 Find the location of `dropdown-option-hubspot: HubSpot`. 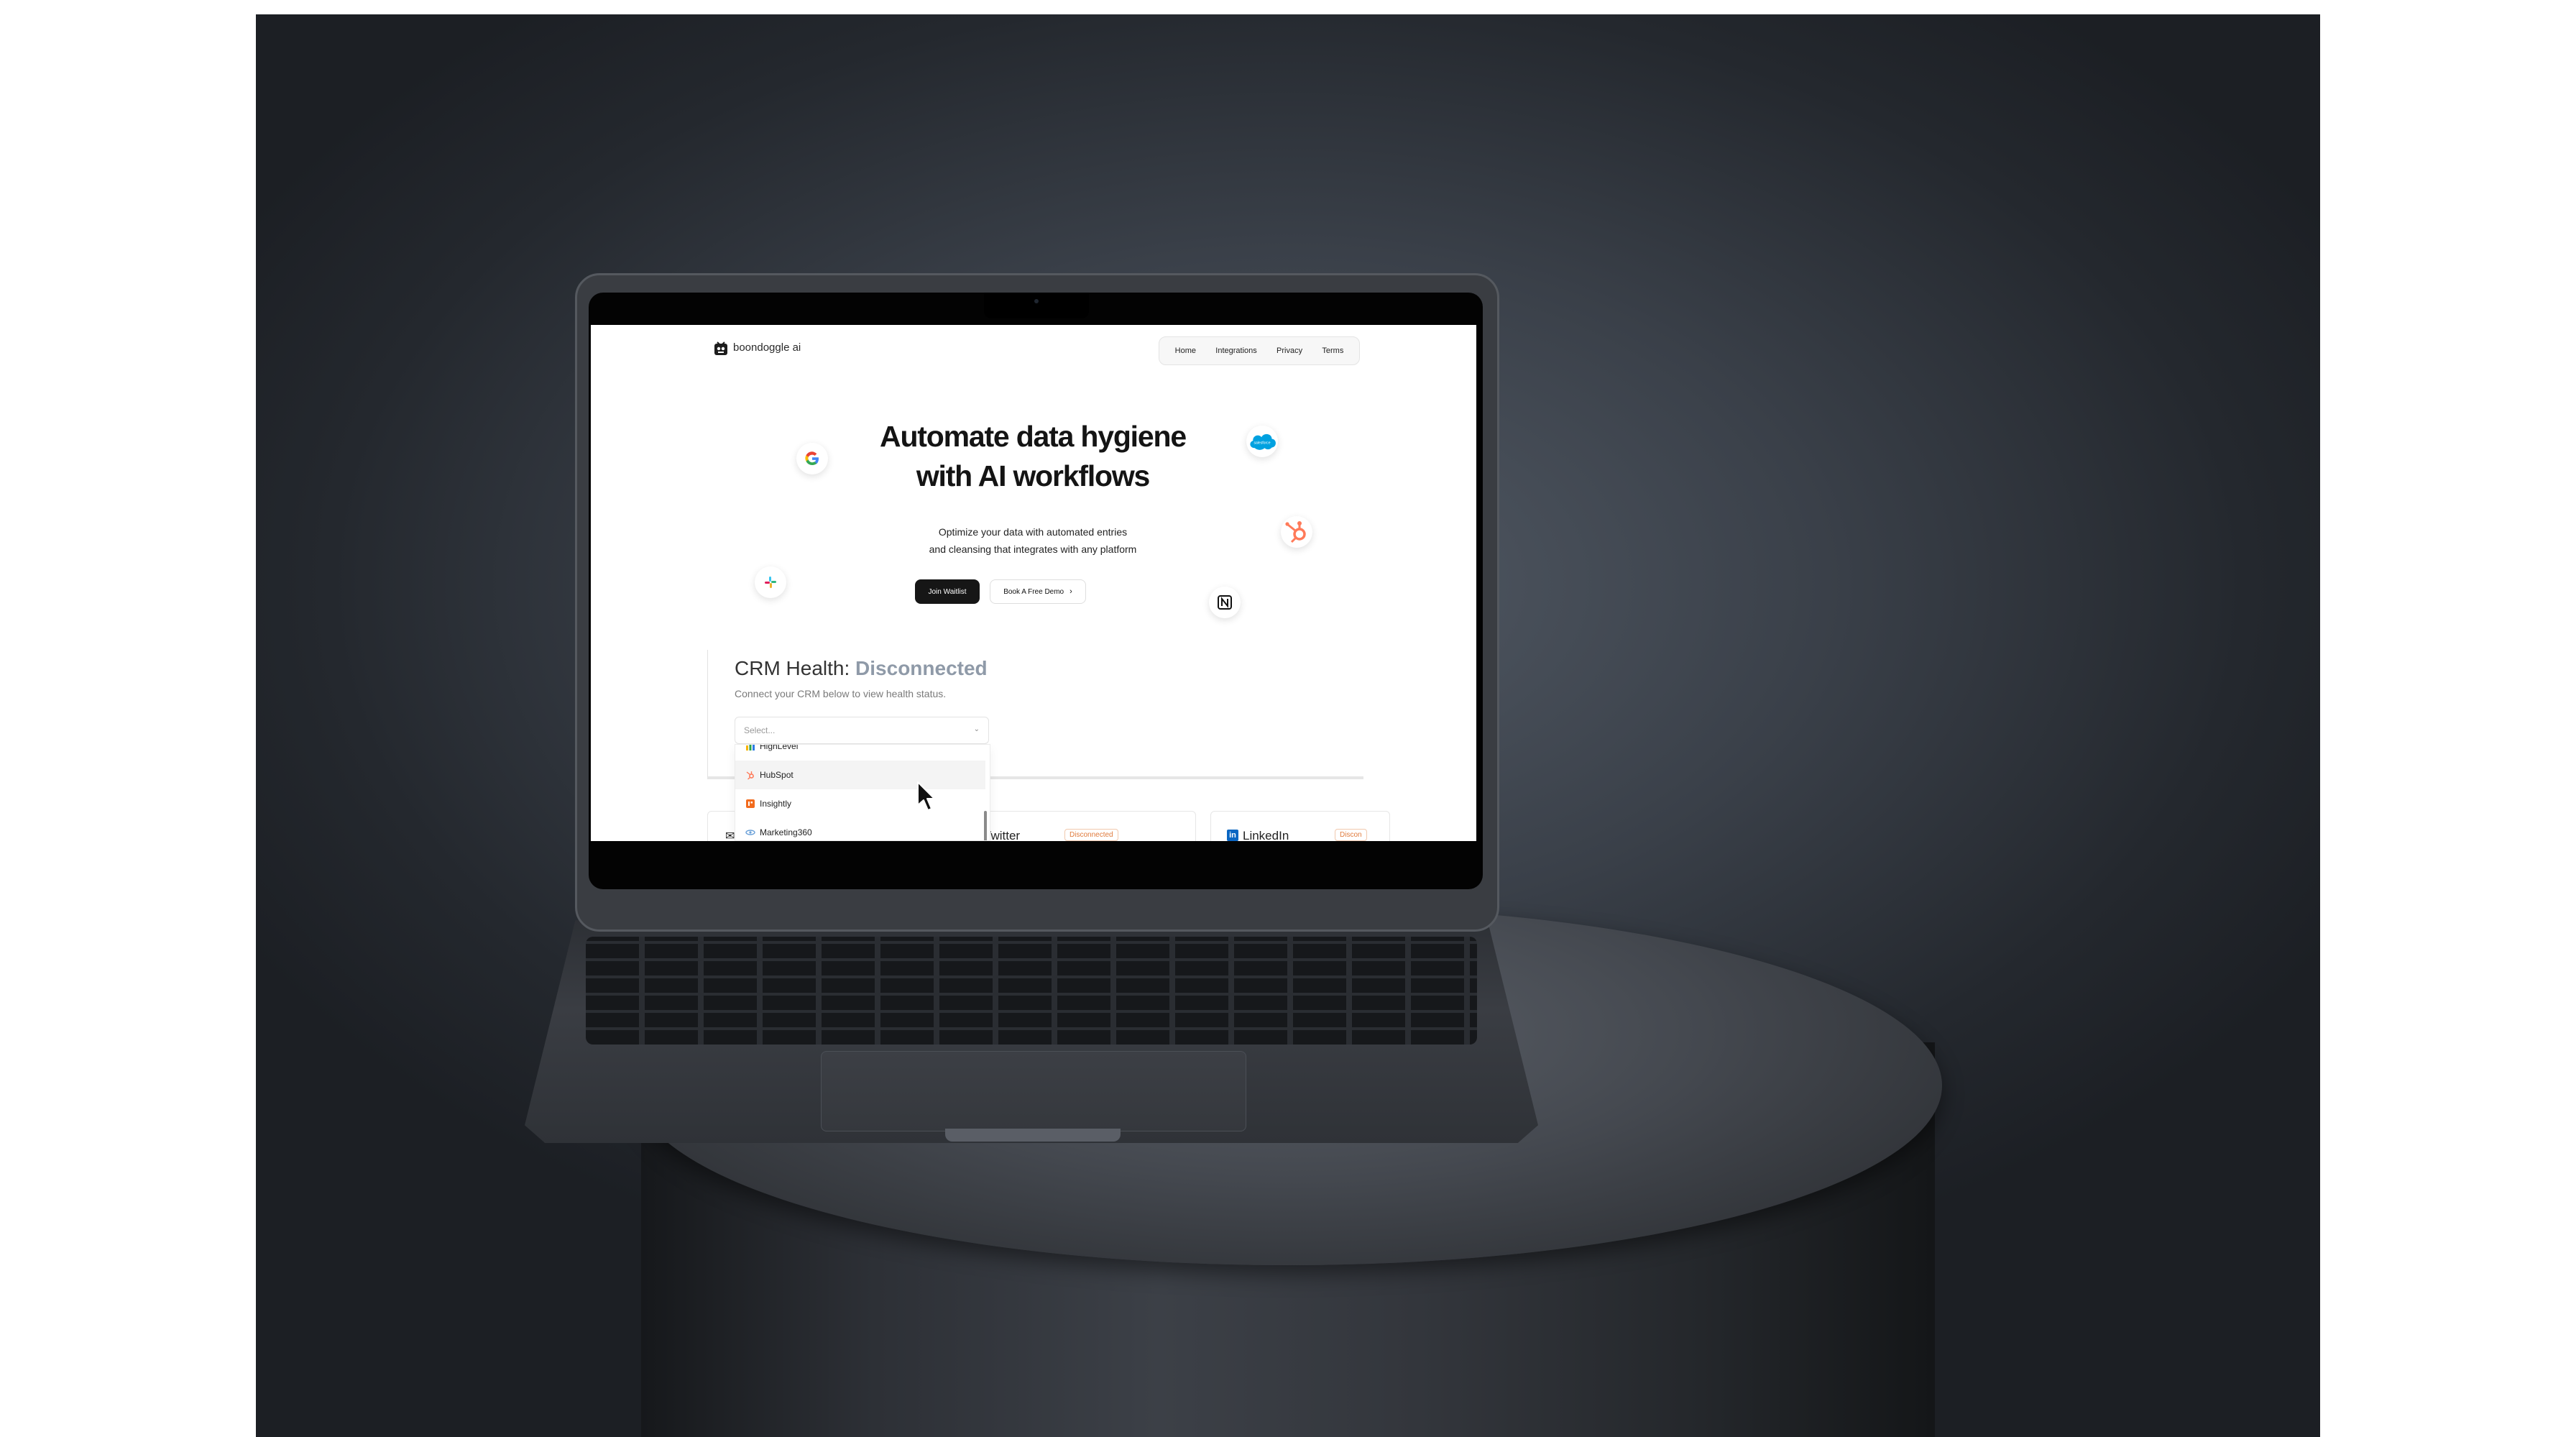

dropdown-option-hubspot: HubSpot is located at coordinates (860, 775).